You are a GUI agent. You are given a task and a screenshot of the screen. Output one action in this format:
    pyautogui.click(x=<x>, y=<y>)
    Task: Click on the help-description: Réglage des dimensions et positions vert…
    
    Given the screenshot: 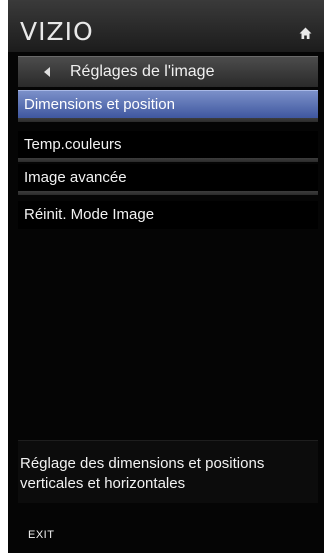 What is the action you would take?
    pyautogui.click(x=142, y=473)
    